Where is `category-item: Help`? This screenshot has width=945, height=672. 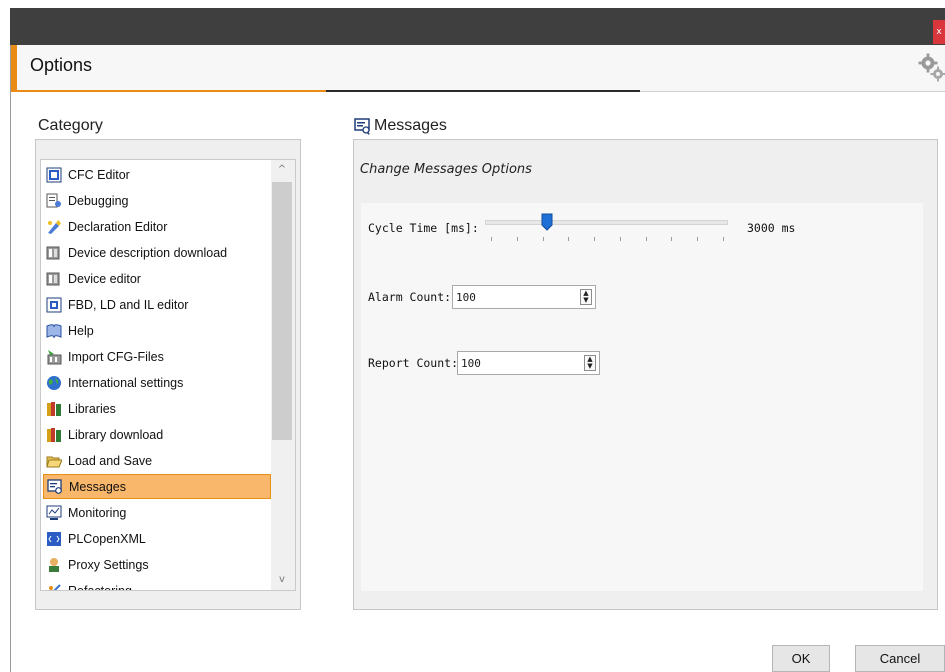
category-item: Help is located at coordinates (157, 330).